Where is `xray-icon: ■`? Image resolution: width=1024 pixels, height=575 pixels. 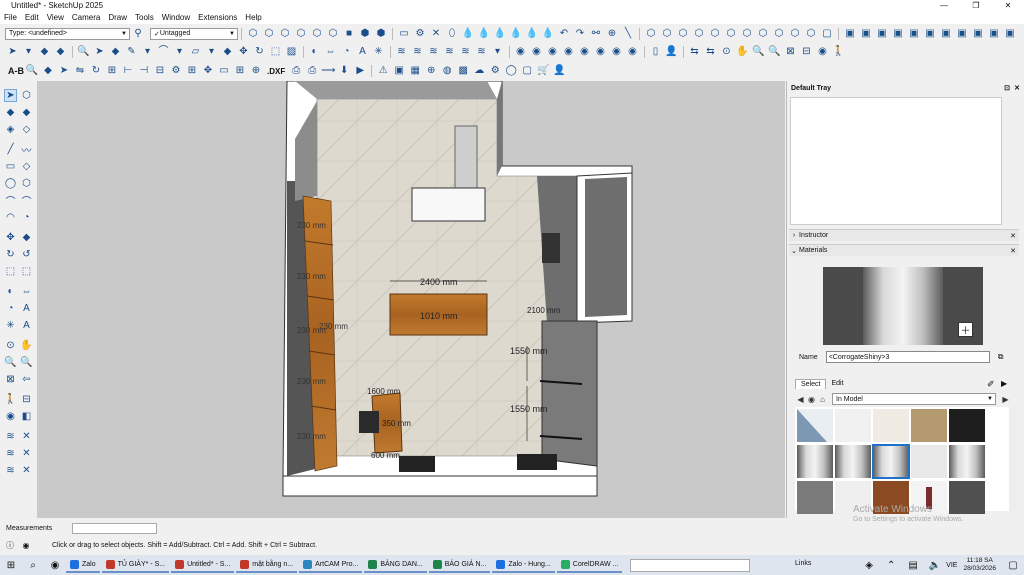 xray-icon: ■ is located at coordinates (349, 33).